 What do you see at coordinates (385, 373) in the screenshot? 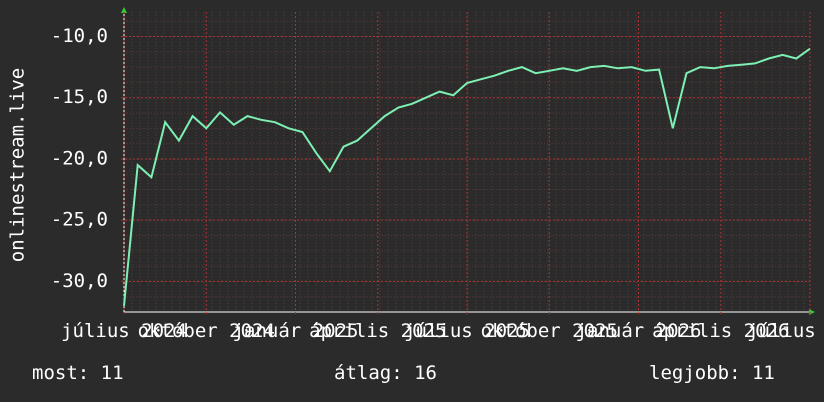
I see `footer-average: átlag: 16` at bounding box center [385, 373].